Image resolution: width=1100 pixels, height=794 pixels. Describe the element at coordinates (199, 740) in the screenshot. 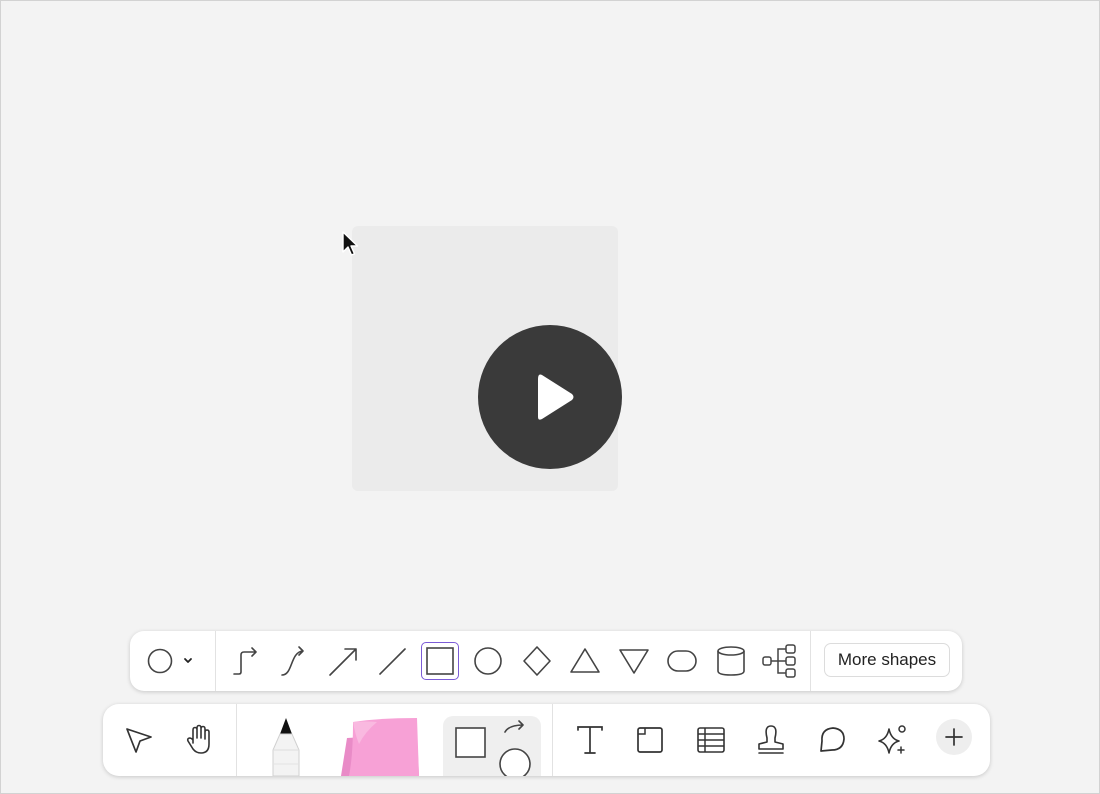

I see `hand-icon` at that location.